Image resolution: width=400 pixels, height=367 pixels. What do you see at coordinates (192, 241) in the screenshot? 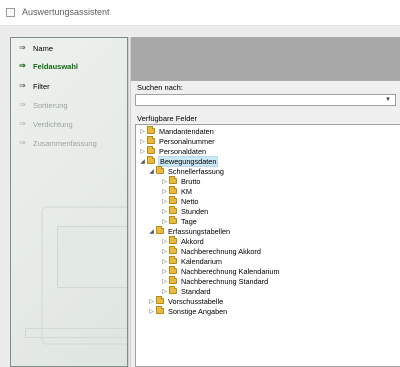
I see `tree-node-label: Akkord` at bounding box center [192, 241].